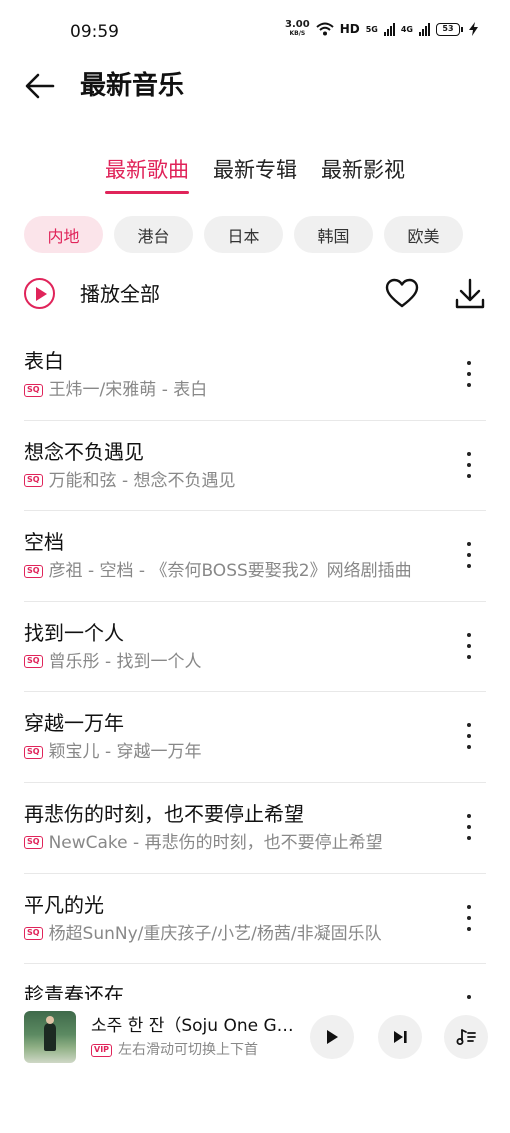 The height and width of the screenshot is (1133, 510). I want to click on signal-1-icon, so click(389, 29).